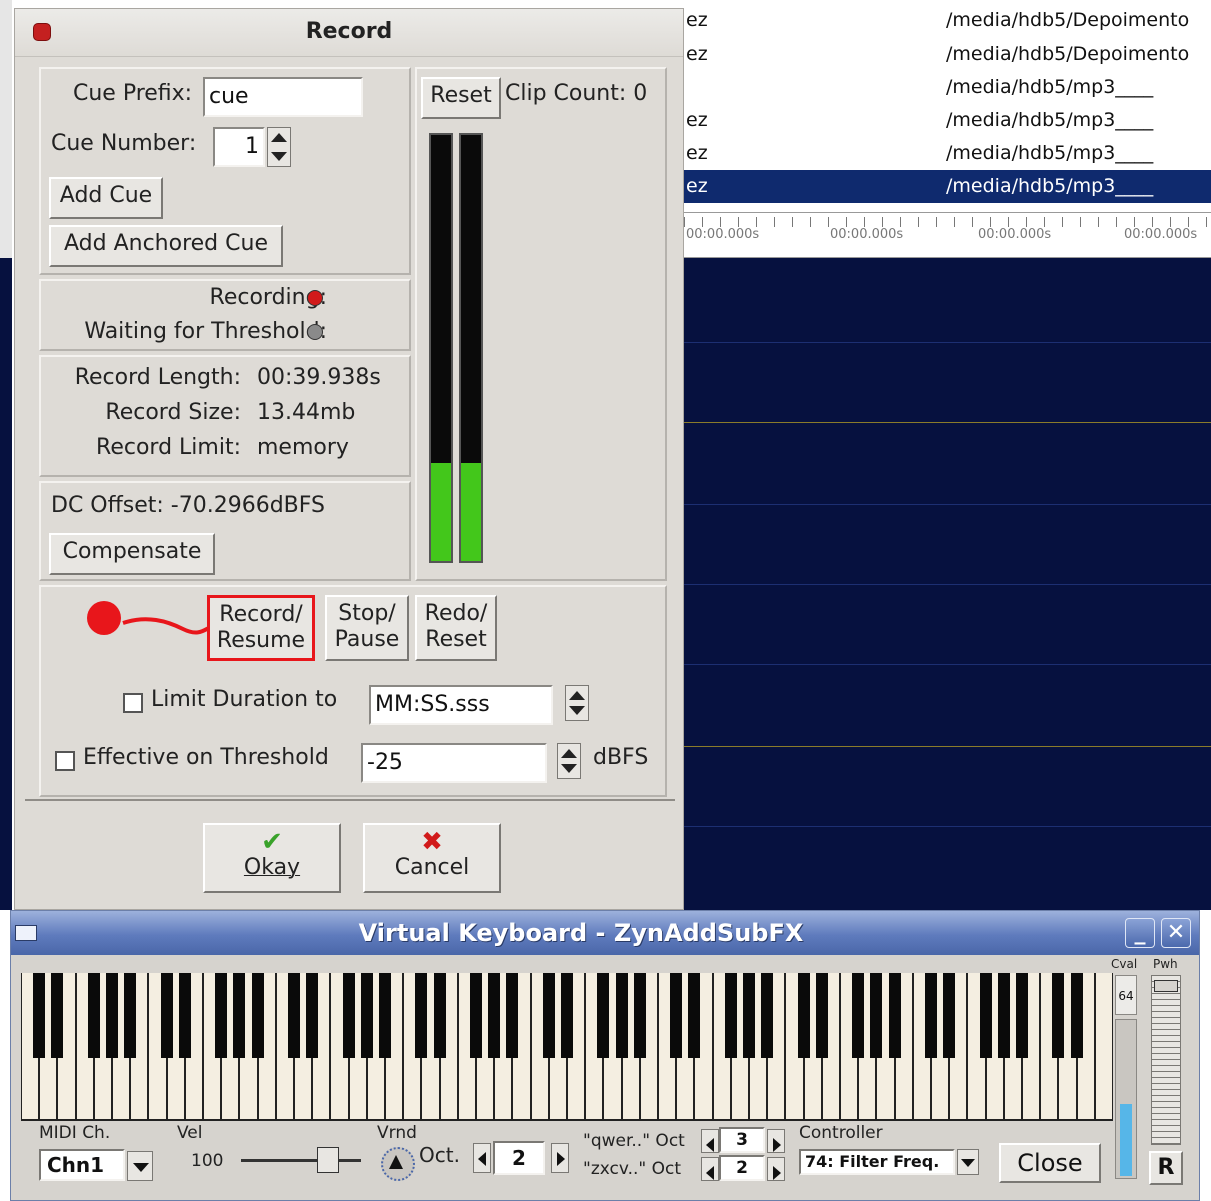  Describe the element at coordinates (239, 147) in the screenshot. I see `cue-number-input: 1` at that location.